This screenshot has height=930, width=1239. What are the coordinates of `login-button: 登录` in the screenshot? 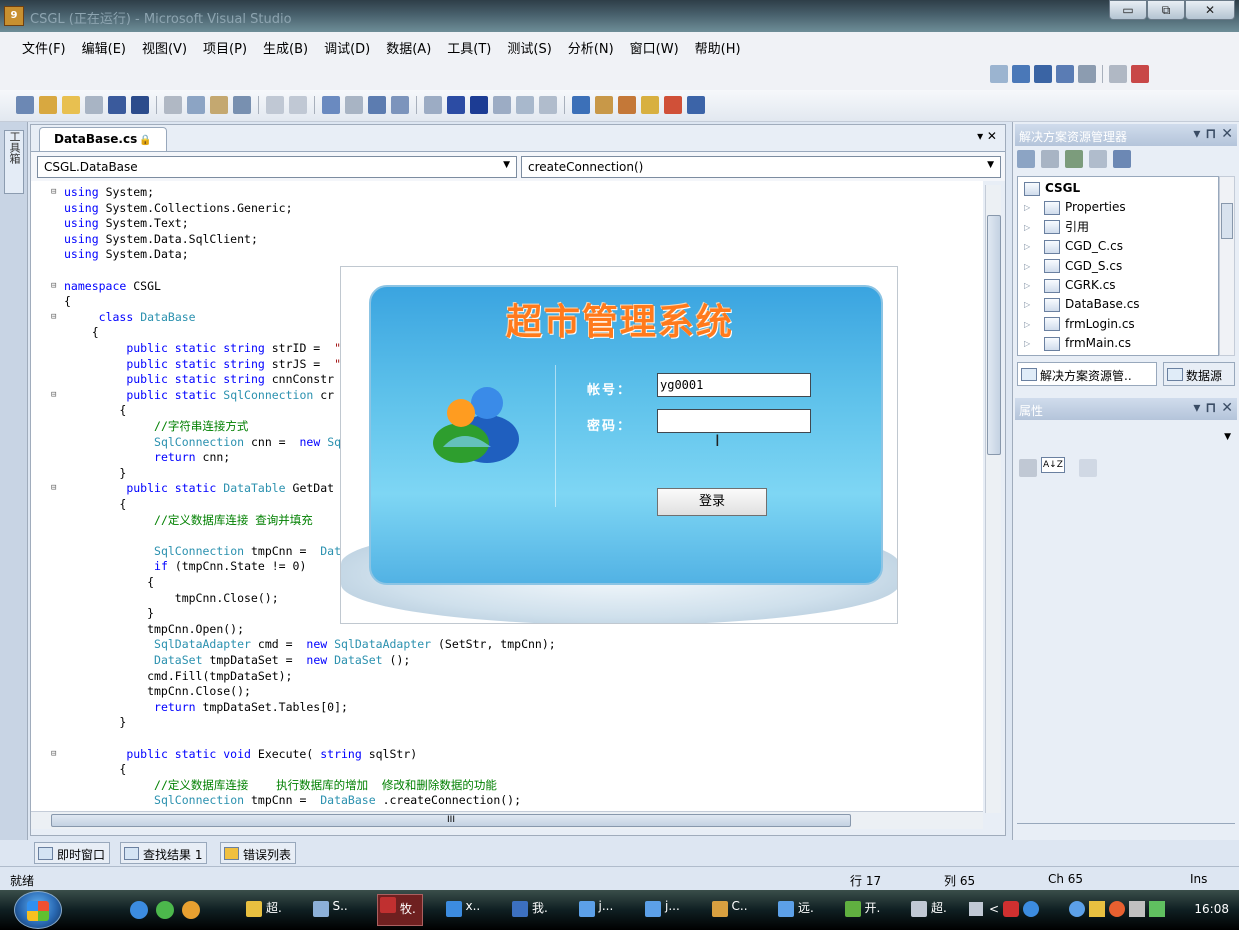 It's located at (712, 502).